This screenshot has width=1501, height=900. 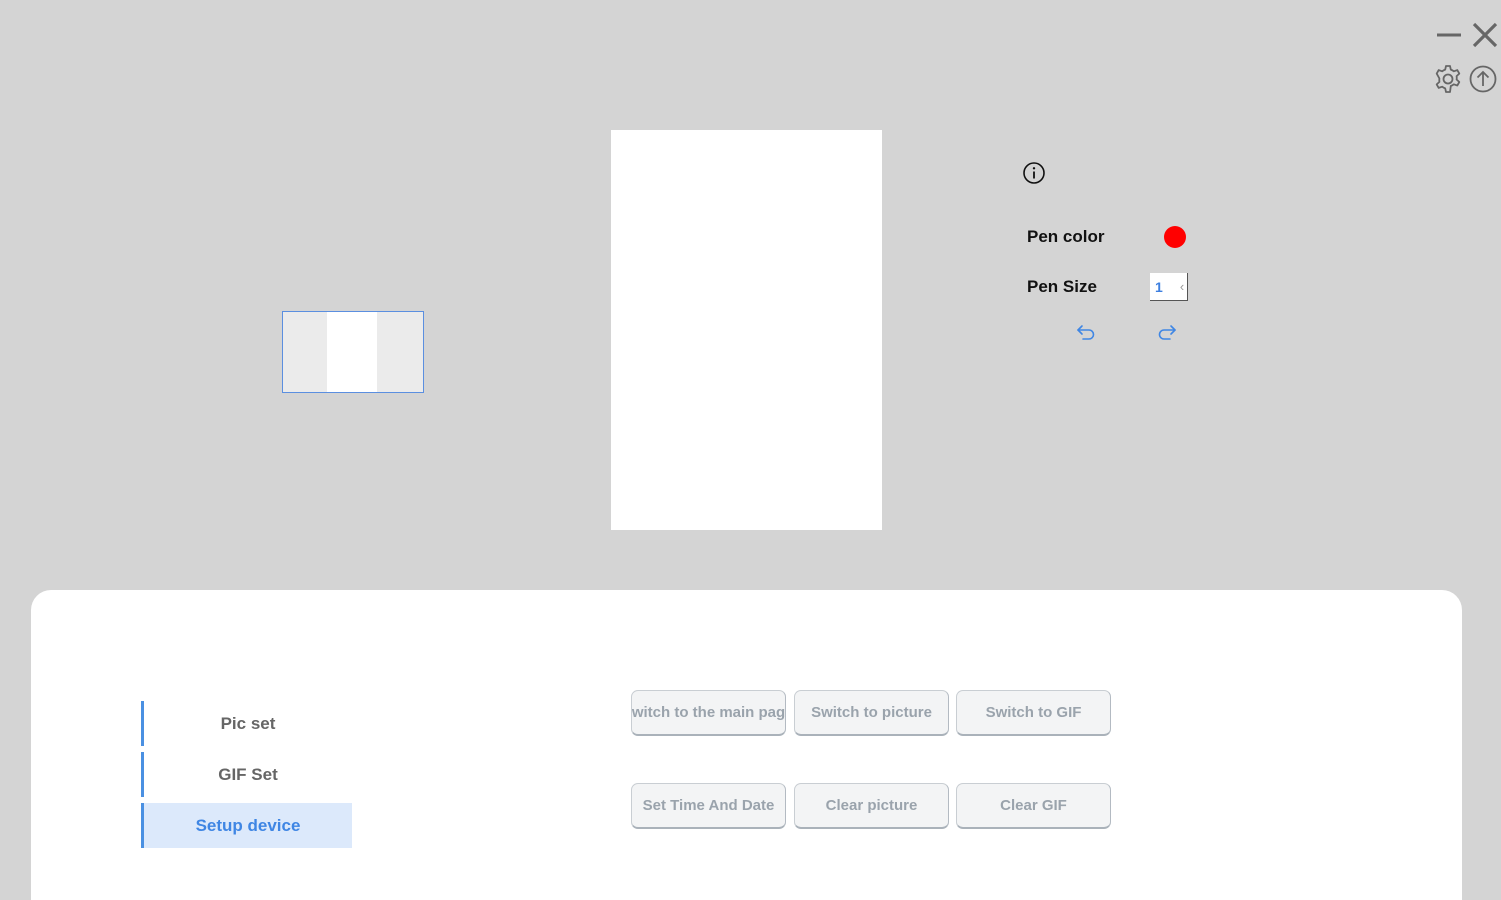 What do you see at coordinates (1062, 286) in the screenshot?
I see `pen-size-label: Pen Size` at bounding box center [1062, 286].